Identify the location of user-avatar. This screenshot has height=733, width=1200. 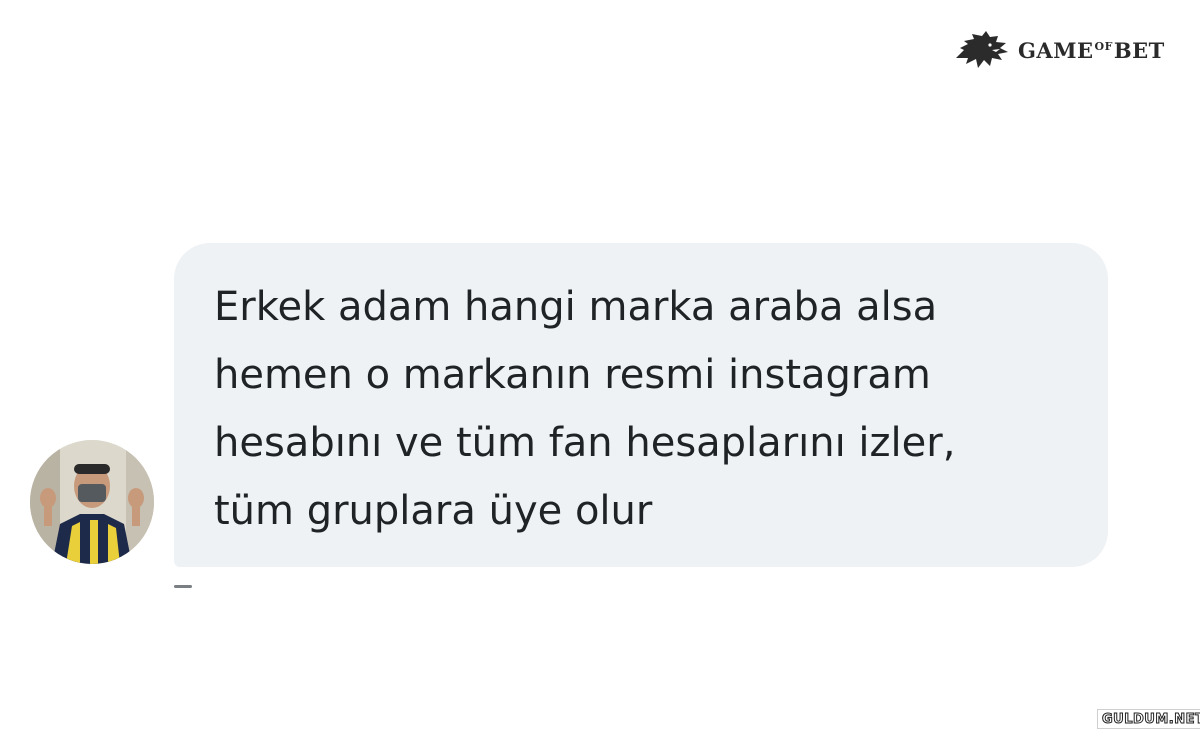
(92, 502).